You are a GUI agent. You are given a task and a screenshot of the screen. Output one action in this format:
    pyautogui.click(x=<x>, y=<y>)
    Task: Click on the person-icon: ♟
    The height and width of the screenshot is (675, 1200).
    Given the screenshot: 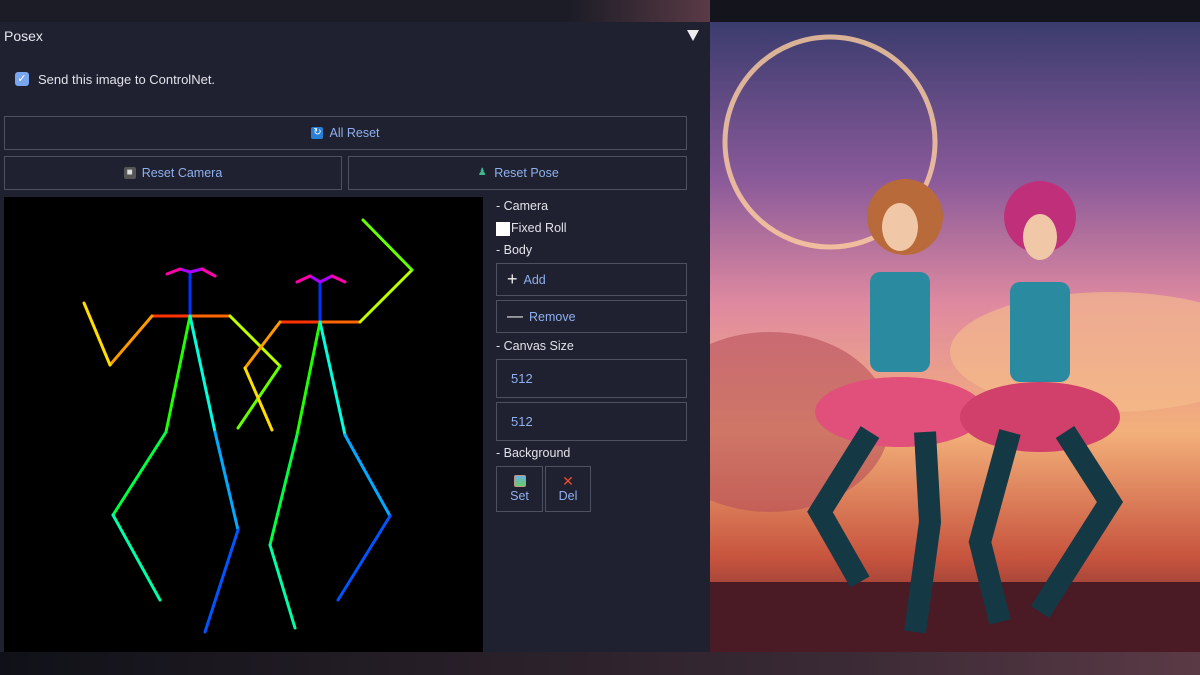 What is the action you would take?
    pyautogui.click(x=482, y=172)
    